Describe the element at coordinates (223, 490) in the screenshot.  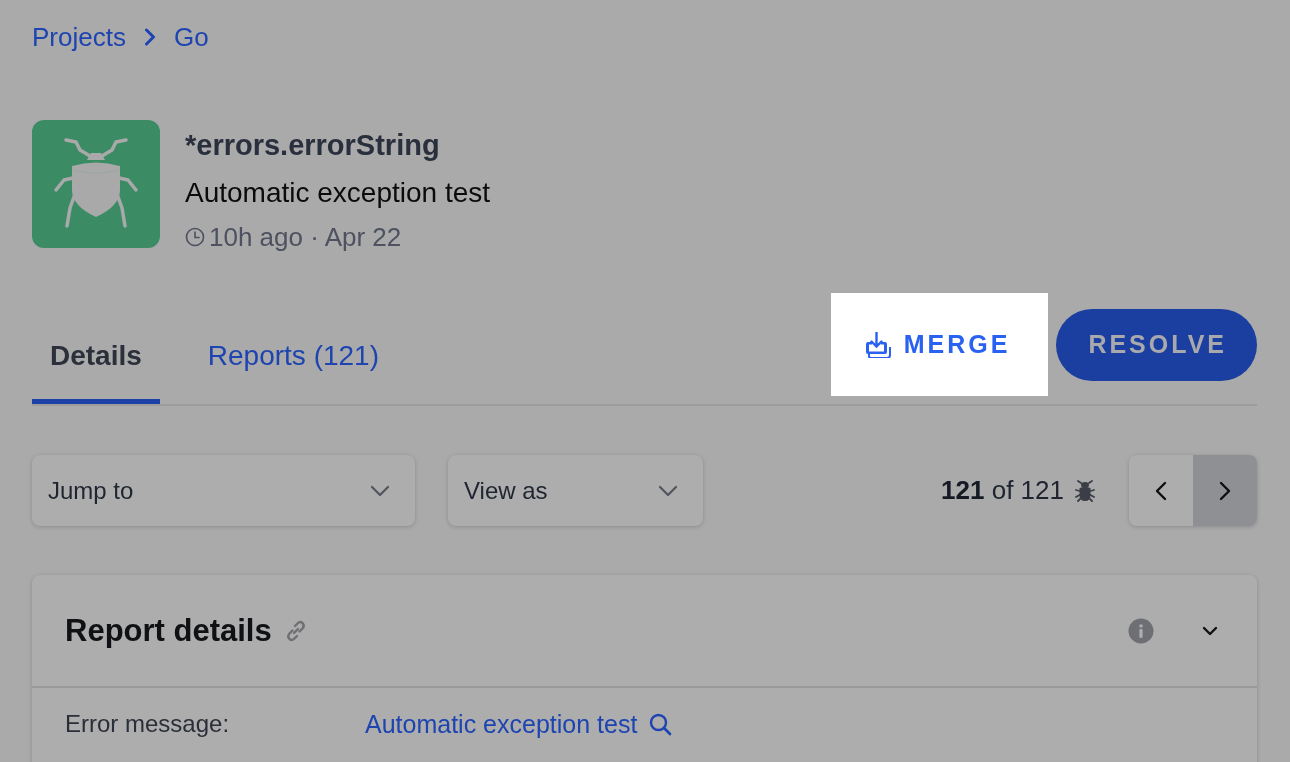
I see `dropdown: Jump to` at that location.